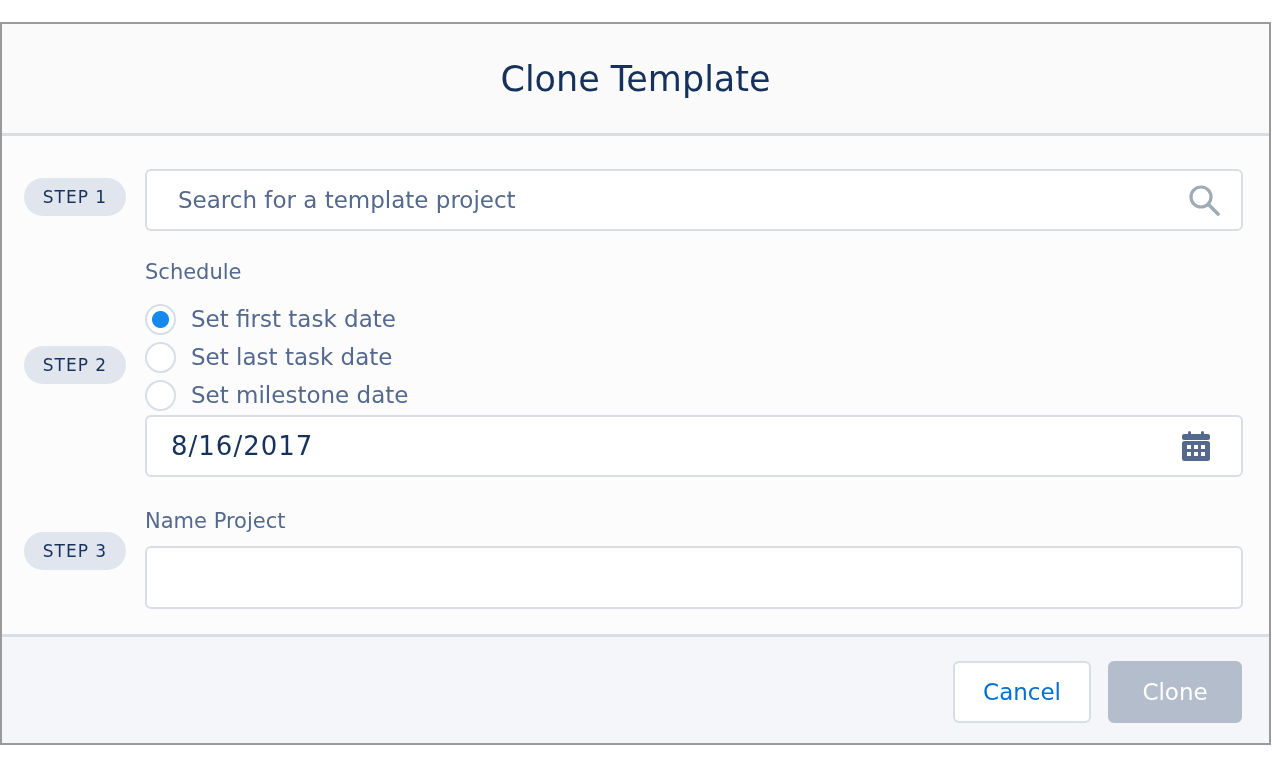  Describe the element at coordinates (1204, 200) in the screenshot. I see `search-icon` at that location.